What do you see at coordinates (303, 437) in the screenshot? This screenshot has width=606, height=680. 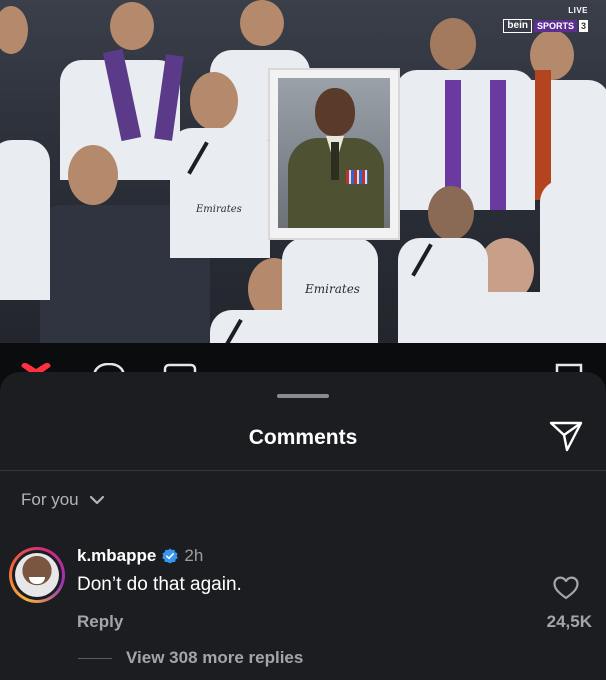 I see `sheet-title: Comments` at bounding box center [303, 437].